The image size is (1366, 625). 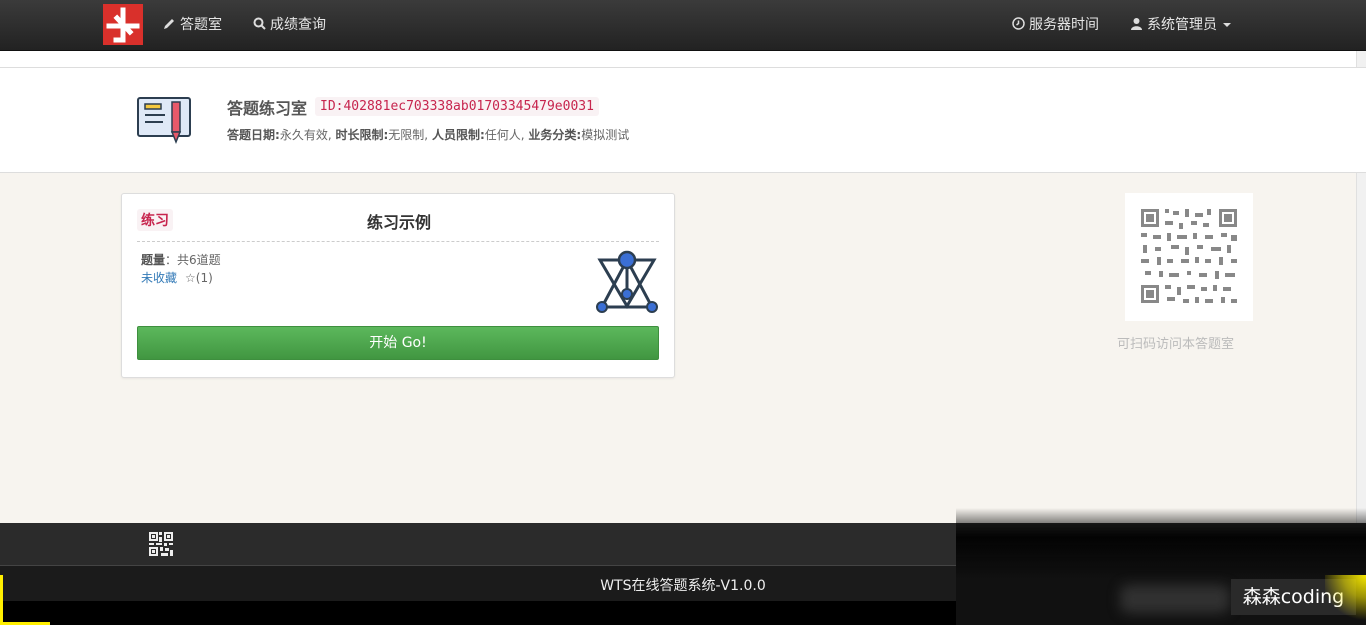 What do you see at coordinates (161, 544) in the screenshot?
I see `qrcode-icon` at bounding box center [161, 544].